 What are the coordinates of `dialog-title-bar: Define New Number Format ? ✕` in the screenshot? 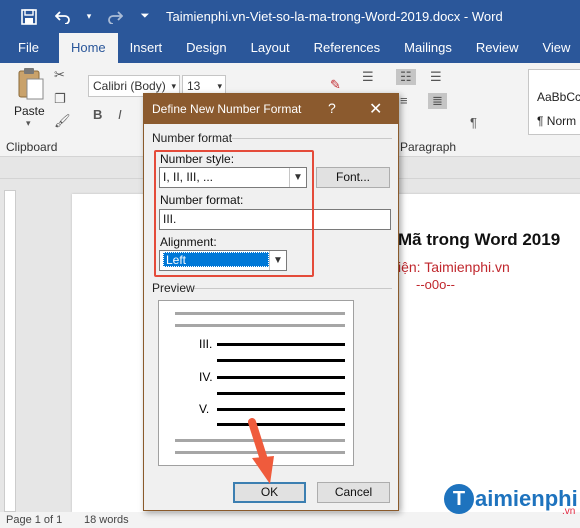 It's located at (271, 109).